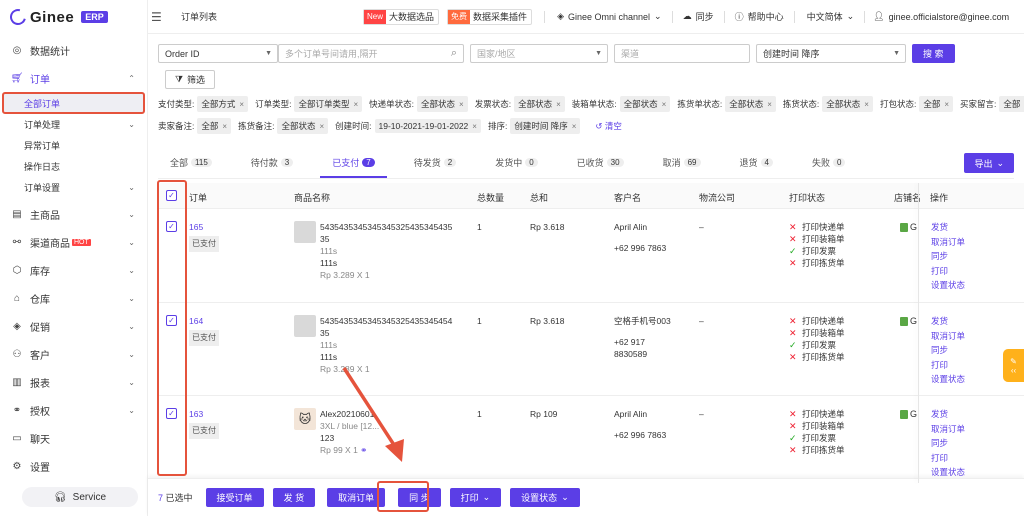  What do you see at coordinates (328, 104) in the screenshot?
I see `filter-chip: 全部订单类型 ×` at bounding box center [328, 104].